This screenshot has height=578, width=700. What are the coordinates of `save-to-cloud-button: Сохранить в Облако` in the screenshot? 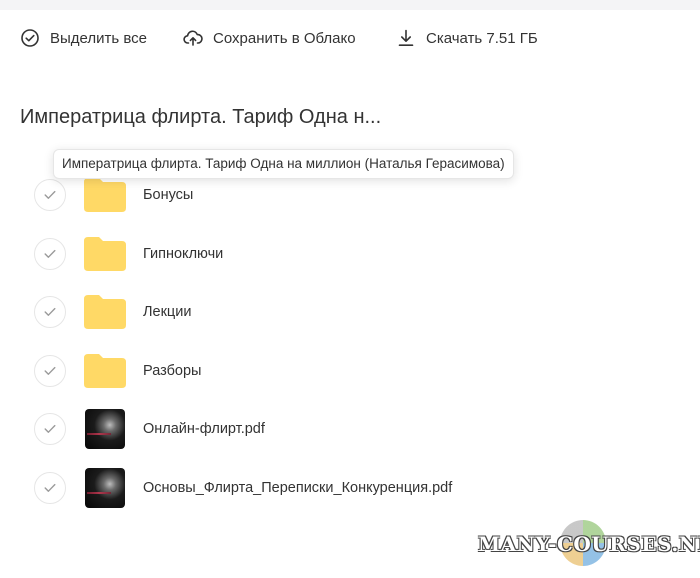 It's located at (269, 38).